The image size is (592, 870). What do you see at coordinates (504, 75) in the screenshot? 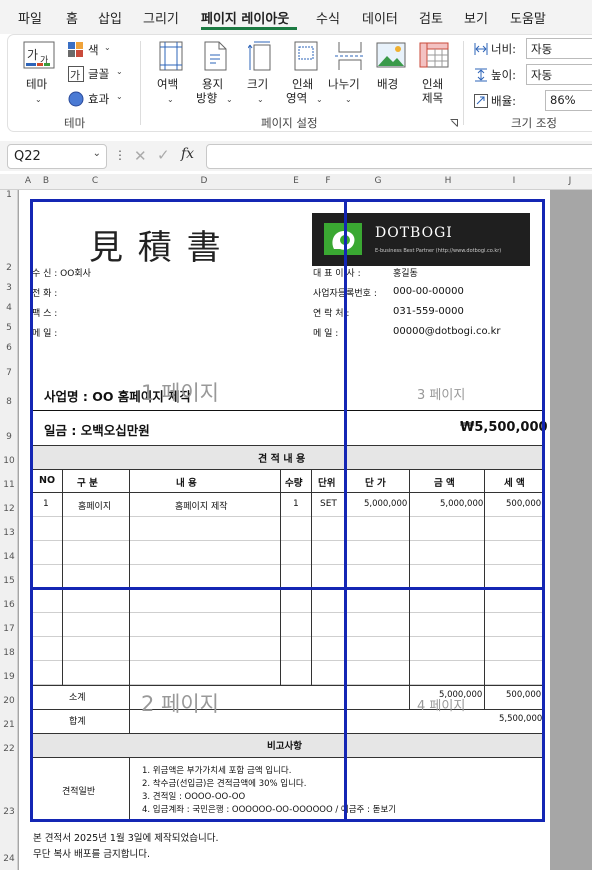
I see `height-label: 높이:` at bounding box center [504, 75].